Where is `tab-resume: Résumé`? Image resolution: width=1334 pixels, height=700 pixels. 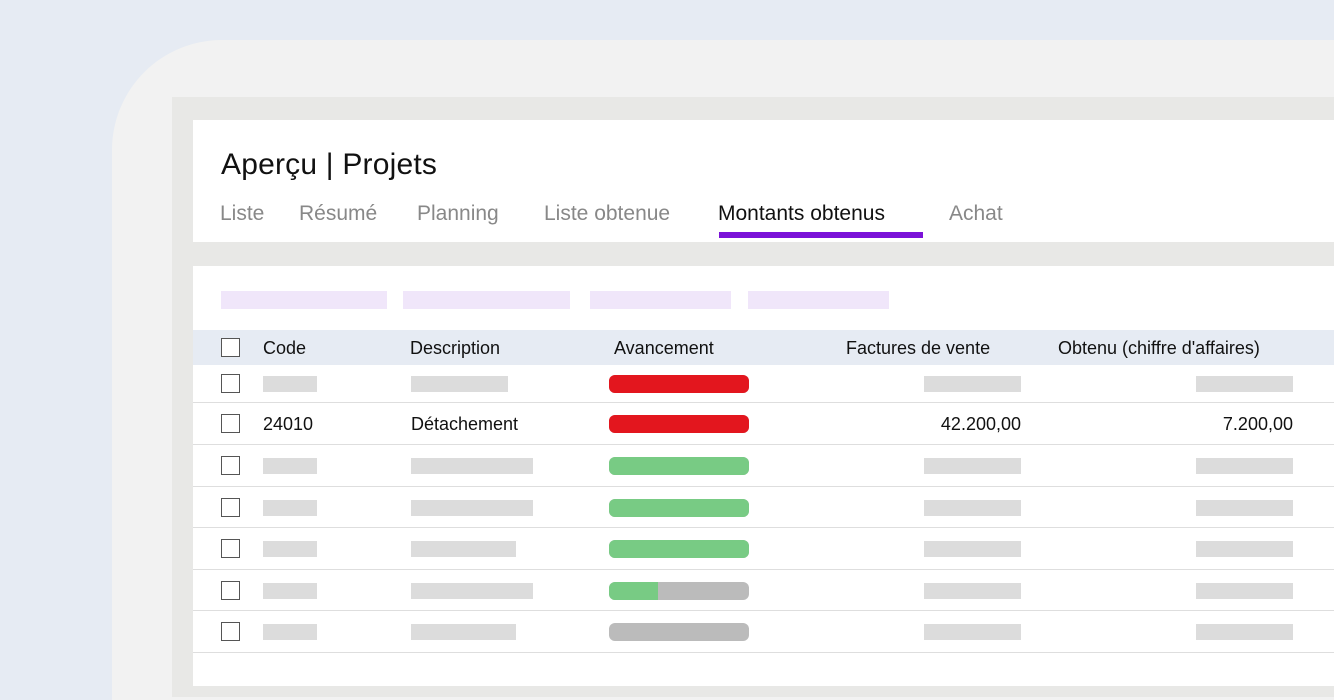 tab-resume: Résumé is located at coordinates (338, 214).